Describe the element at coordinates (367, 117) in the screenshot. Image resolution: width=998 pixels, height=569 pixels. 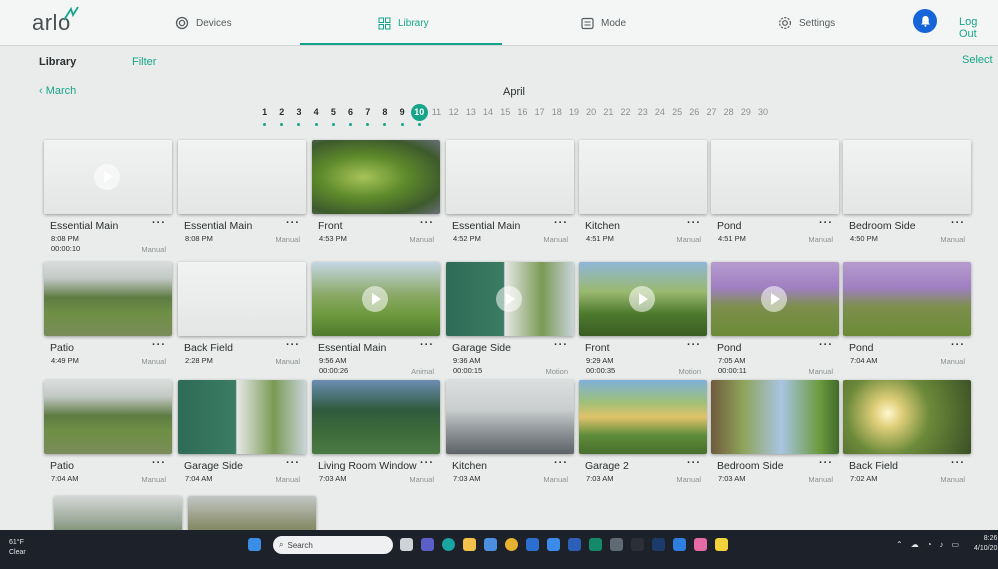
I see `day-7: 7` at that location.